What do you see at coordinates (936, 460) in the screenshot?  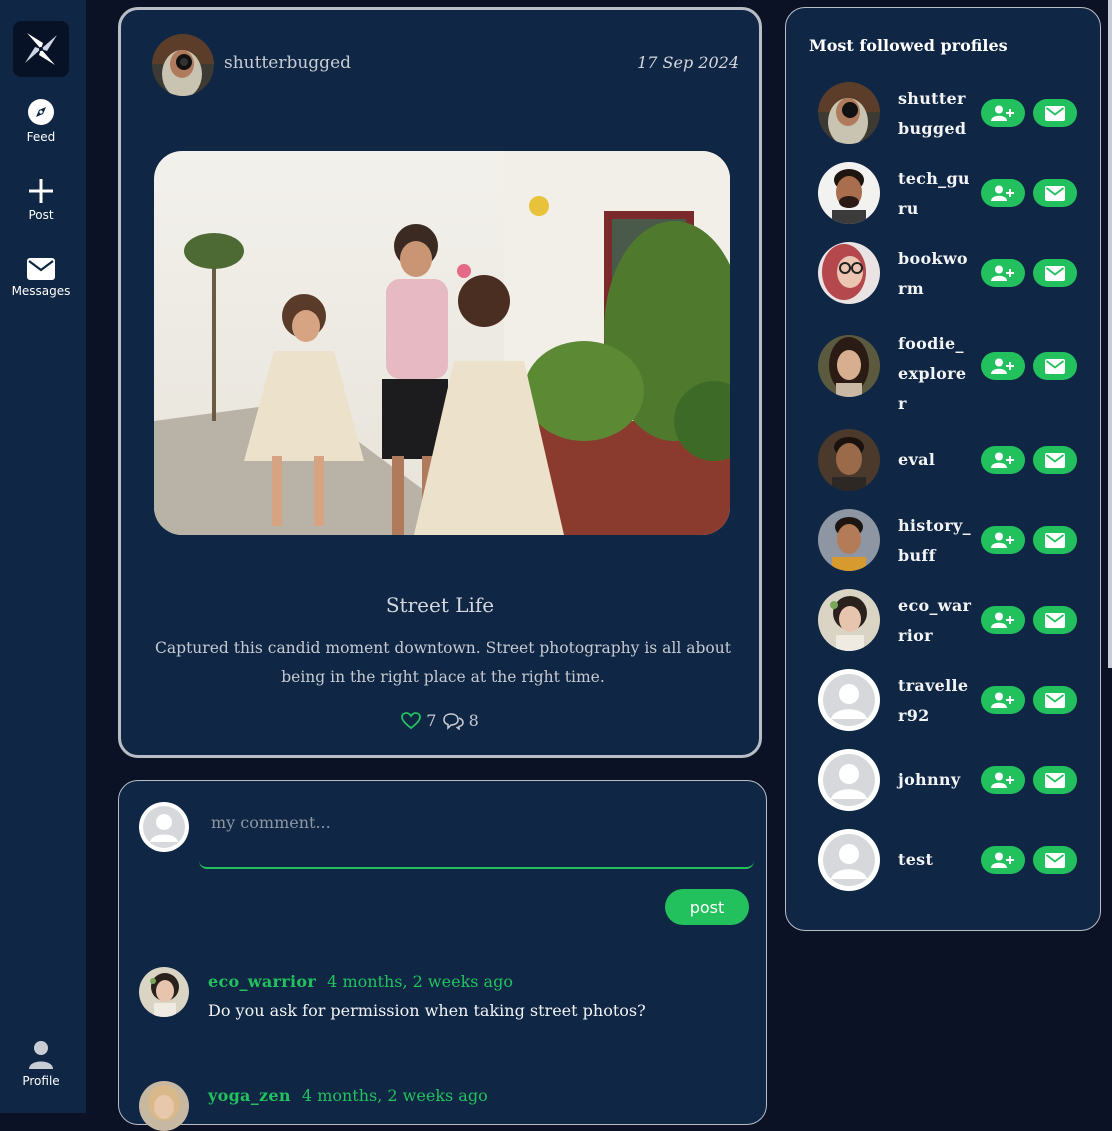 I see `profile-name: eval` at bounding box center [936, 460].